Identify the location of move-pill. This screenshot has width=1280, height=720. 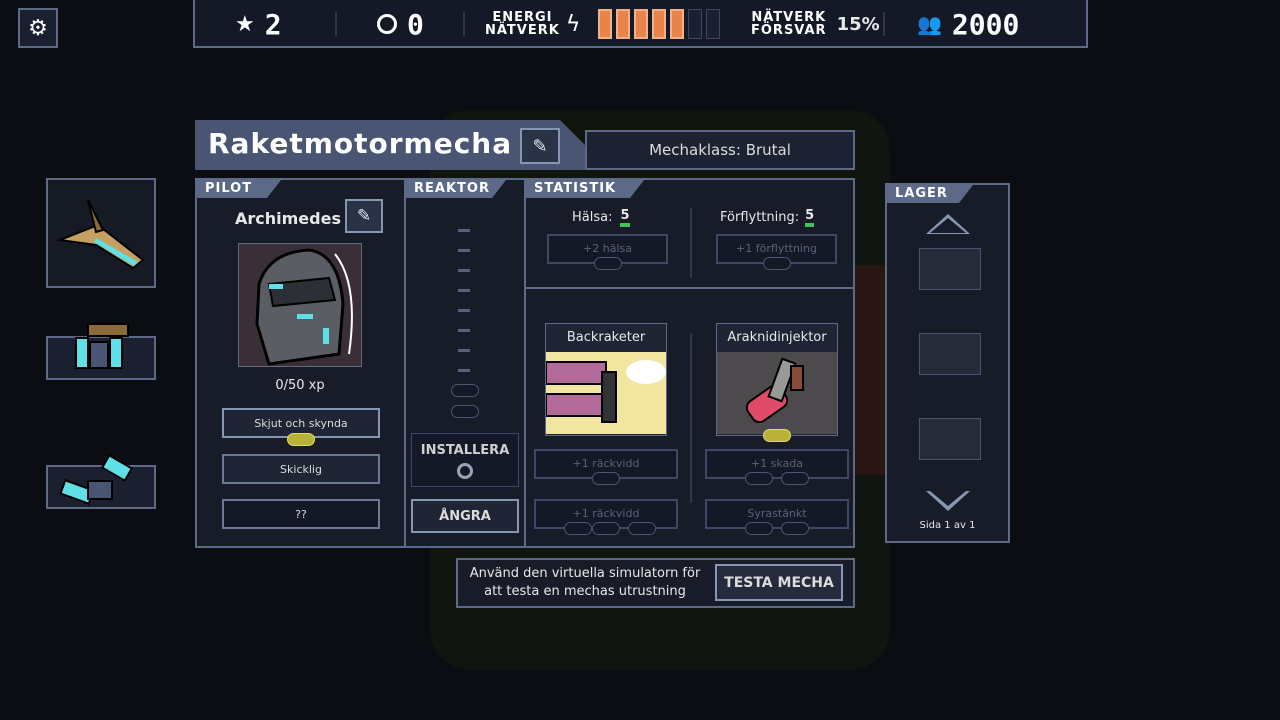
(777, 263).